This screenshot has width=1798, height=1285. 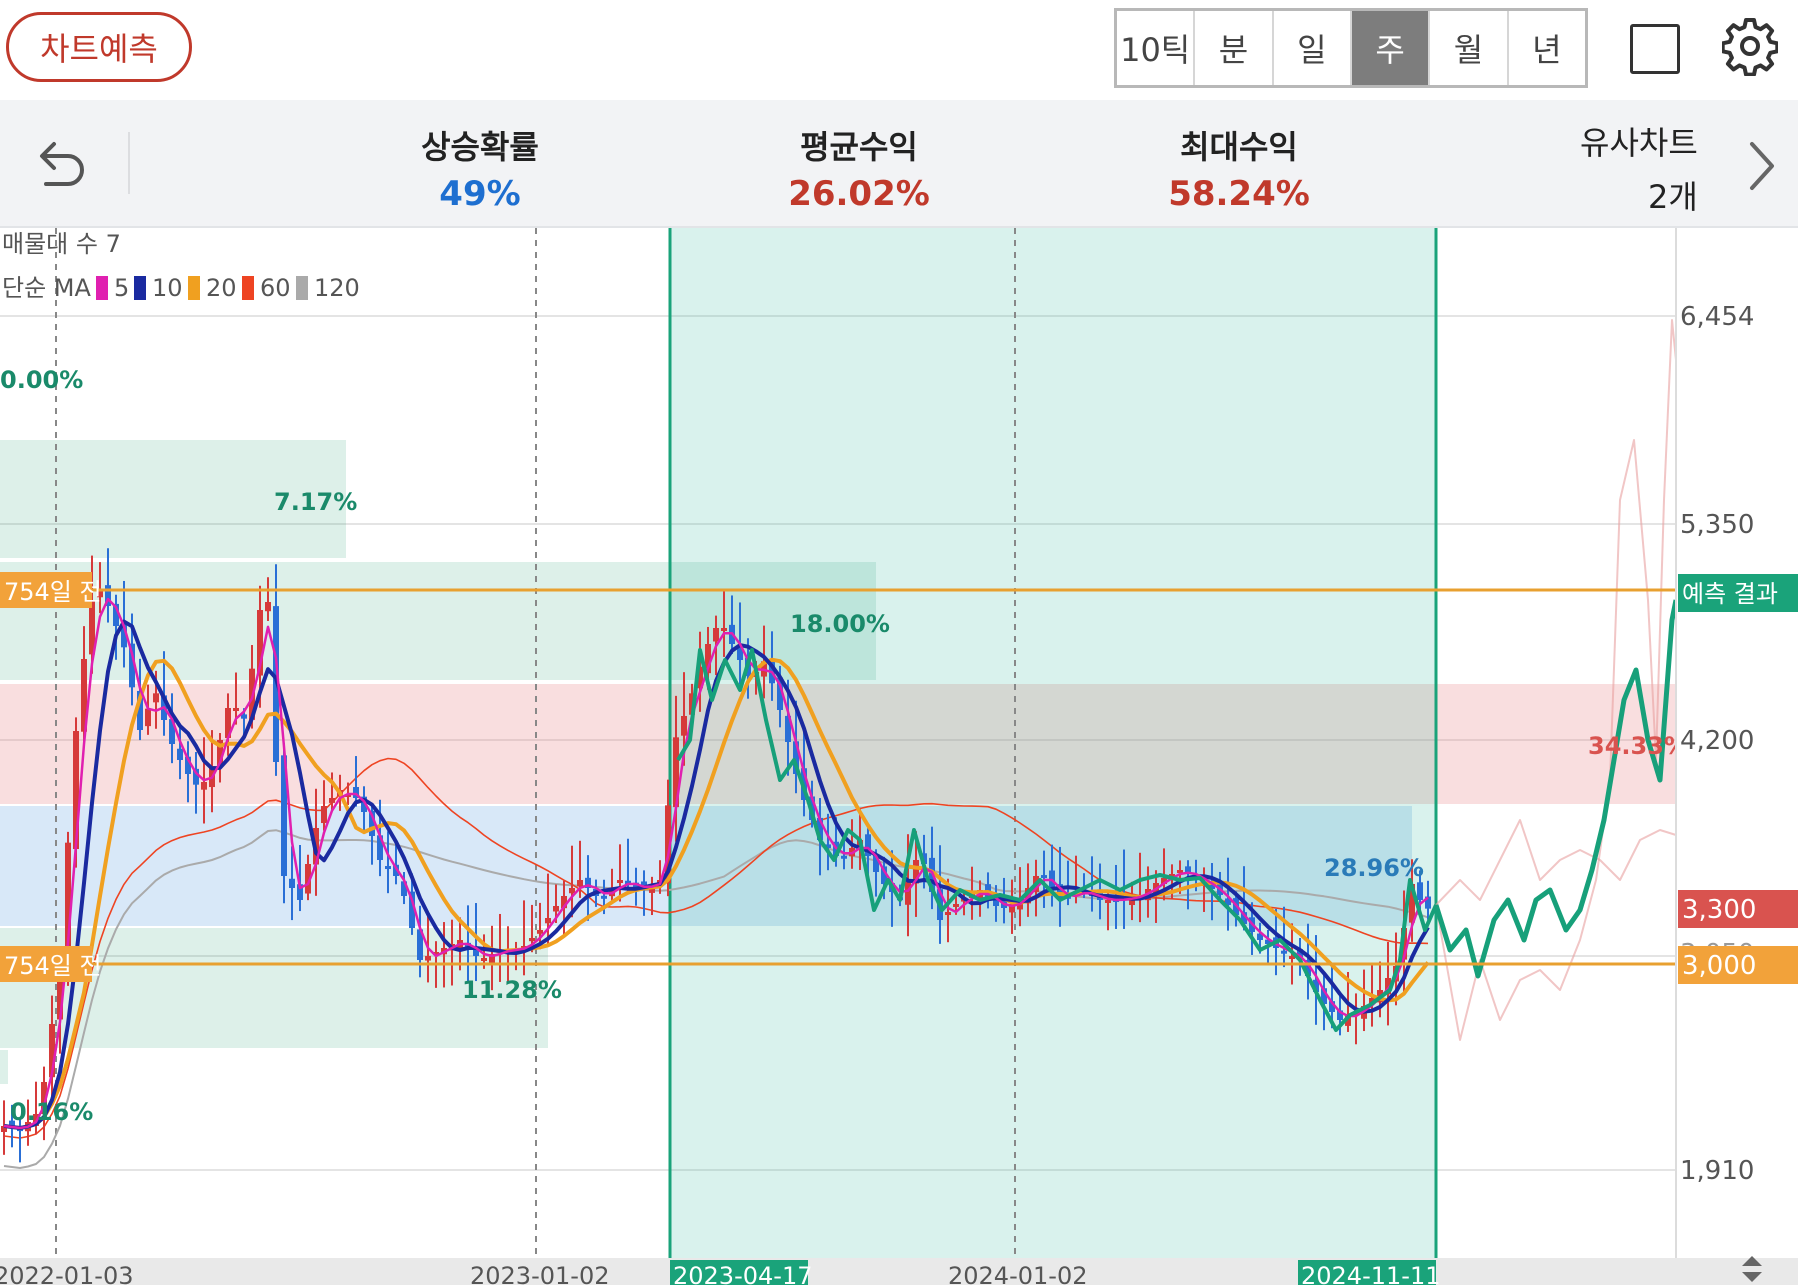 What do you see at coordinates (1547, 48) in the screenshot?
I see `period-tab-year: 년` at bounding box center [1547, 48].